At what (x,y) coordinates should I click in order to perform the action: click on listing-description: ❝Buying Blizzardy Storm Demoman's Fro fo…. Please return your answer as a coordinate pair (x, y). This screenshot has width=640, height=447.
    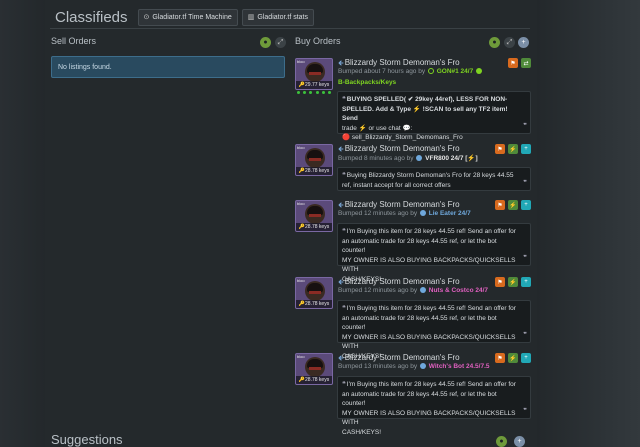
    Looking at the image, I should click on (434, 179).